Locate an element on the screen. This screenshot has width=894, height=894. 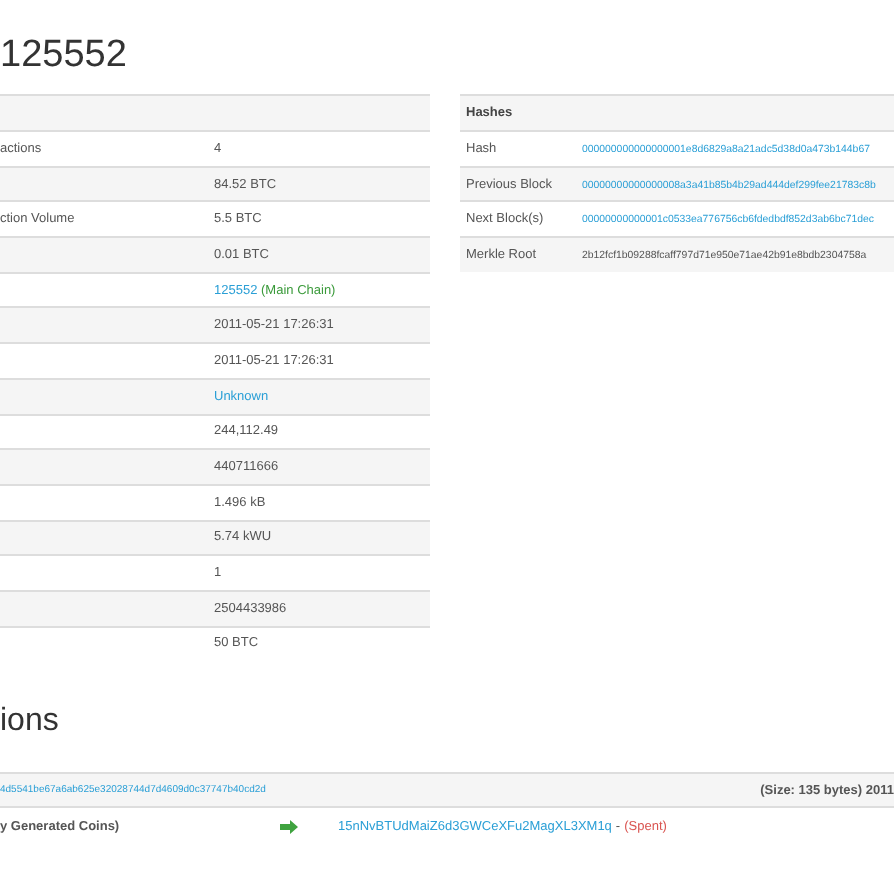
transactions-heading: ions is located at coordinates (29, 721).